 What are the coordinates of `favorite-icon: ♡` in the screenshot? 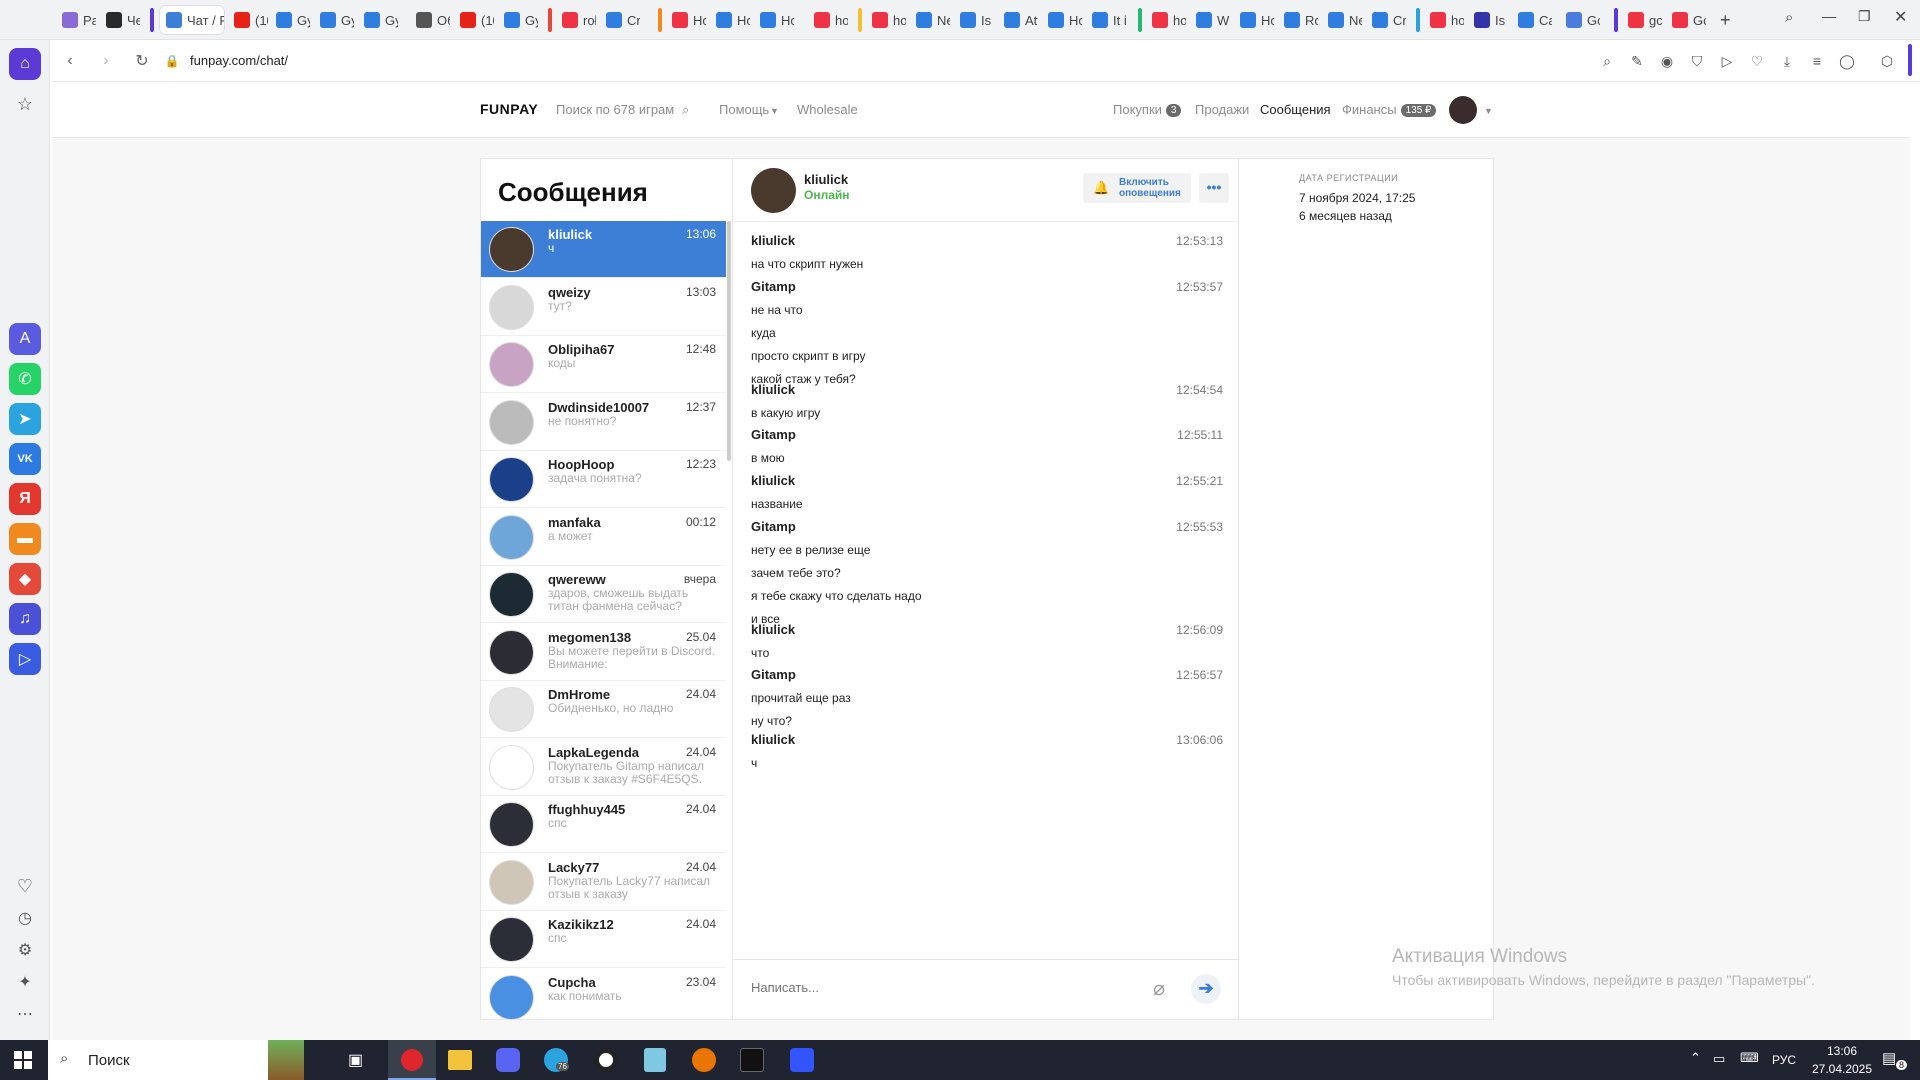 It's located at (1757, 61).